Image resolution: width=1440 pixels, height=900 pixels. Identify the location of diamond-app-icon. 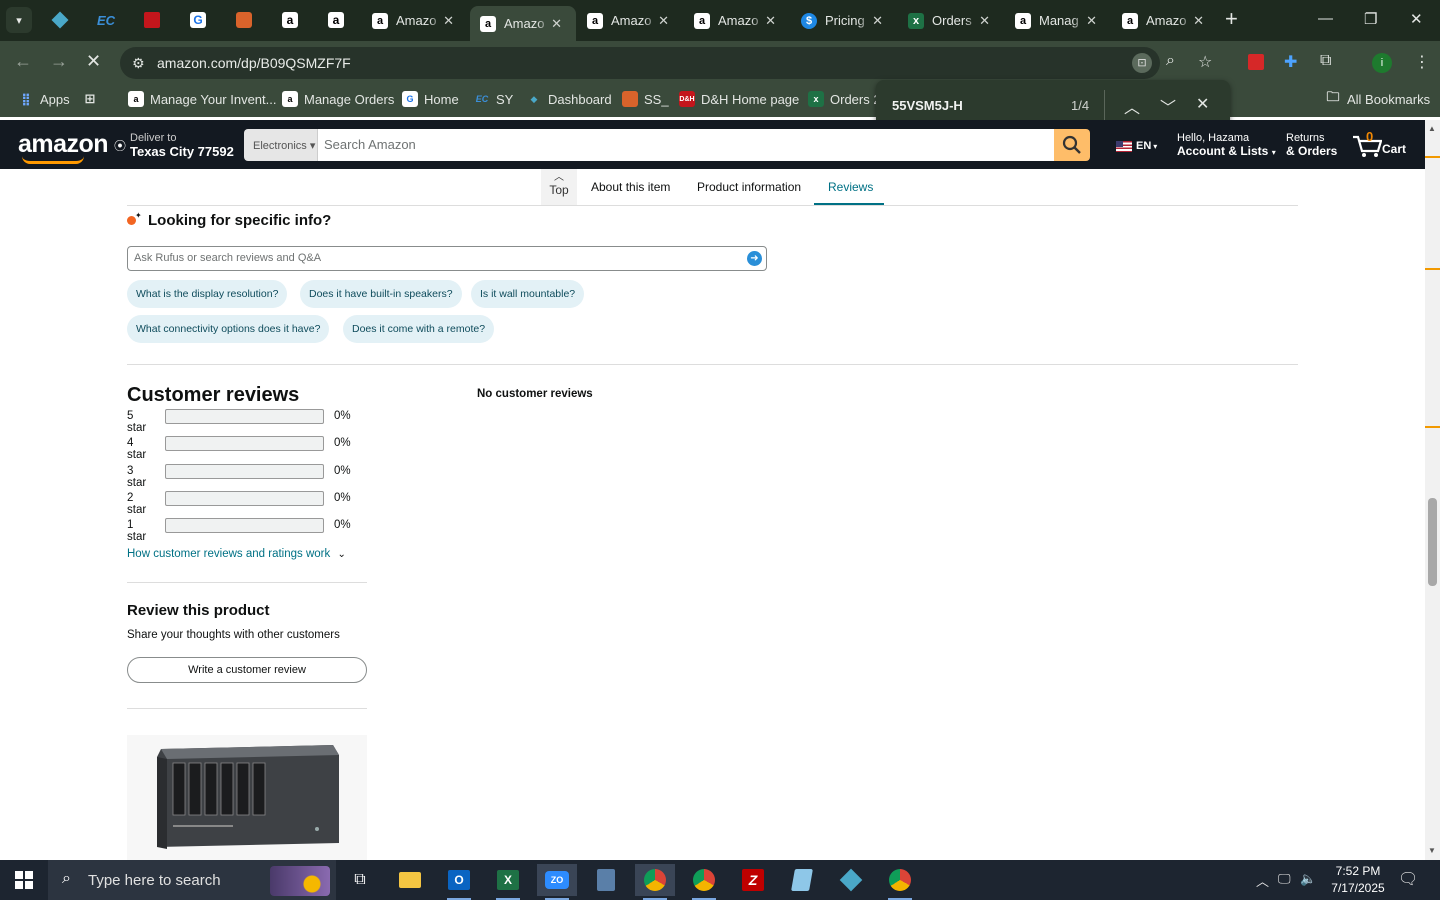
(851, 880).